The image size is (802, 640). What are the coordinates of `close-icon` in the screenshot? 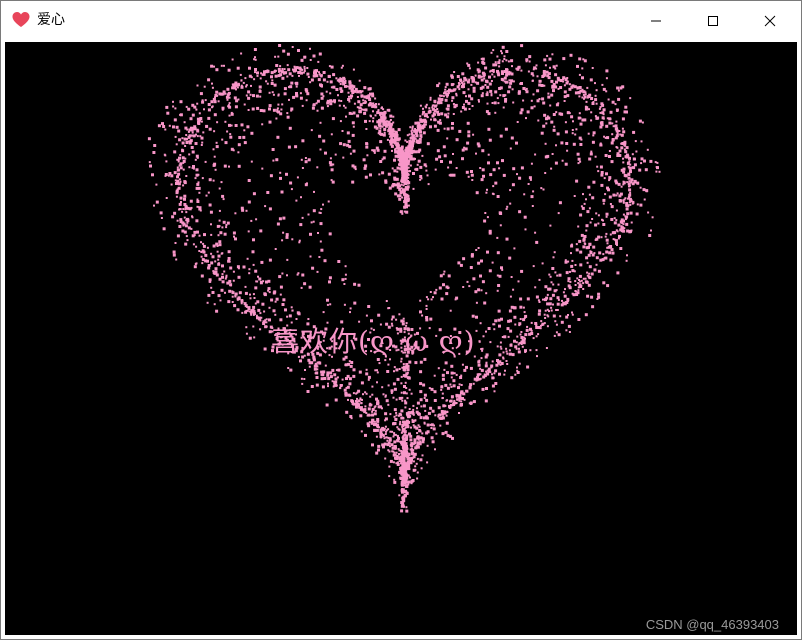 It's located at (770, 21).